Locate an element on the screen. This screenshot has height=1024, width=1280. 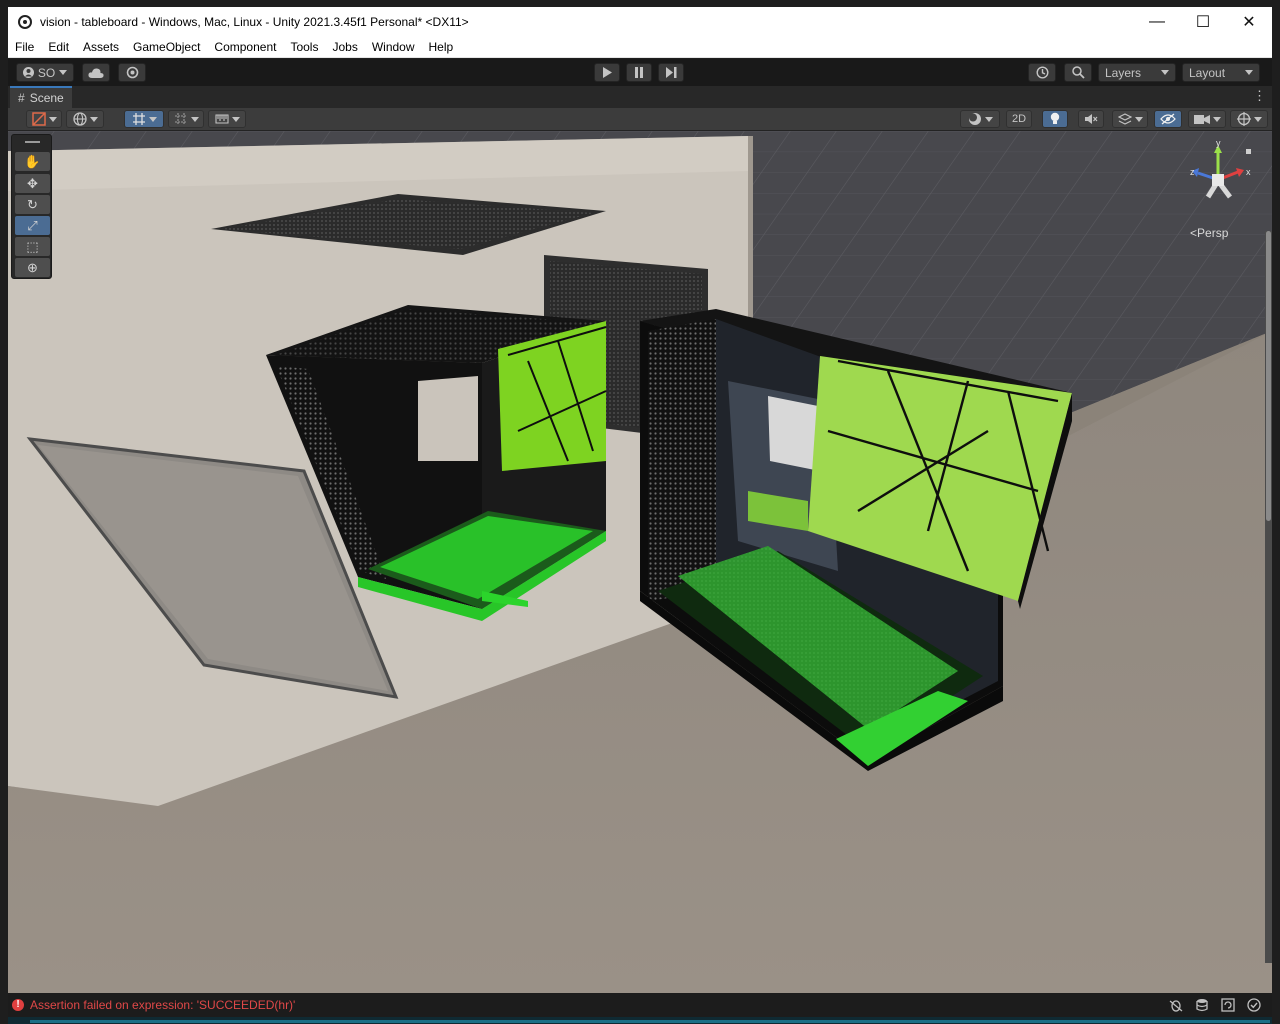
layers-dropdown: Layers is located at coordinates (1137, 72).